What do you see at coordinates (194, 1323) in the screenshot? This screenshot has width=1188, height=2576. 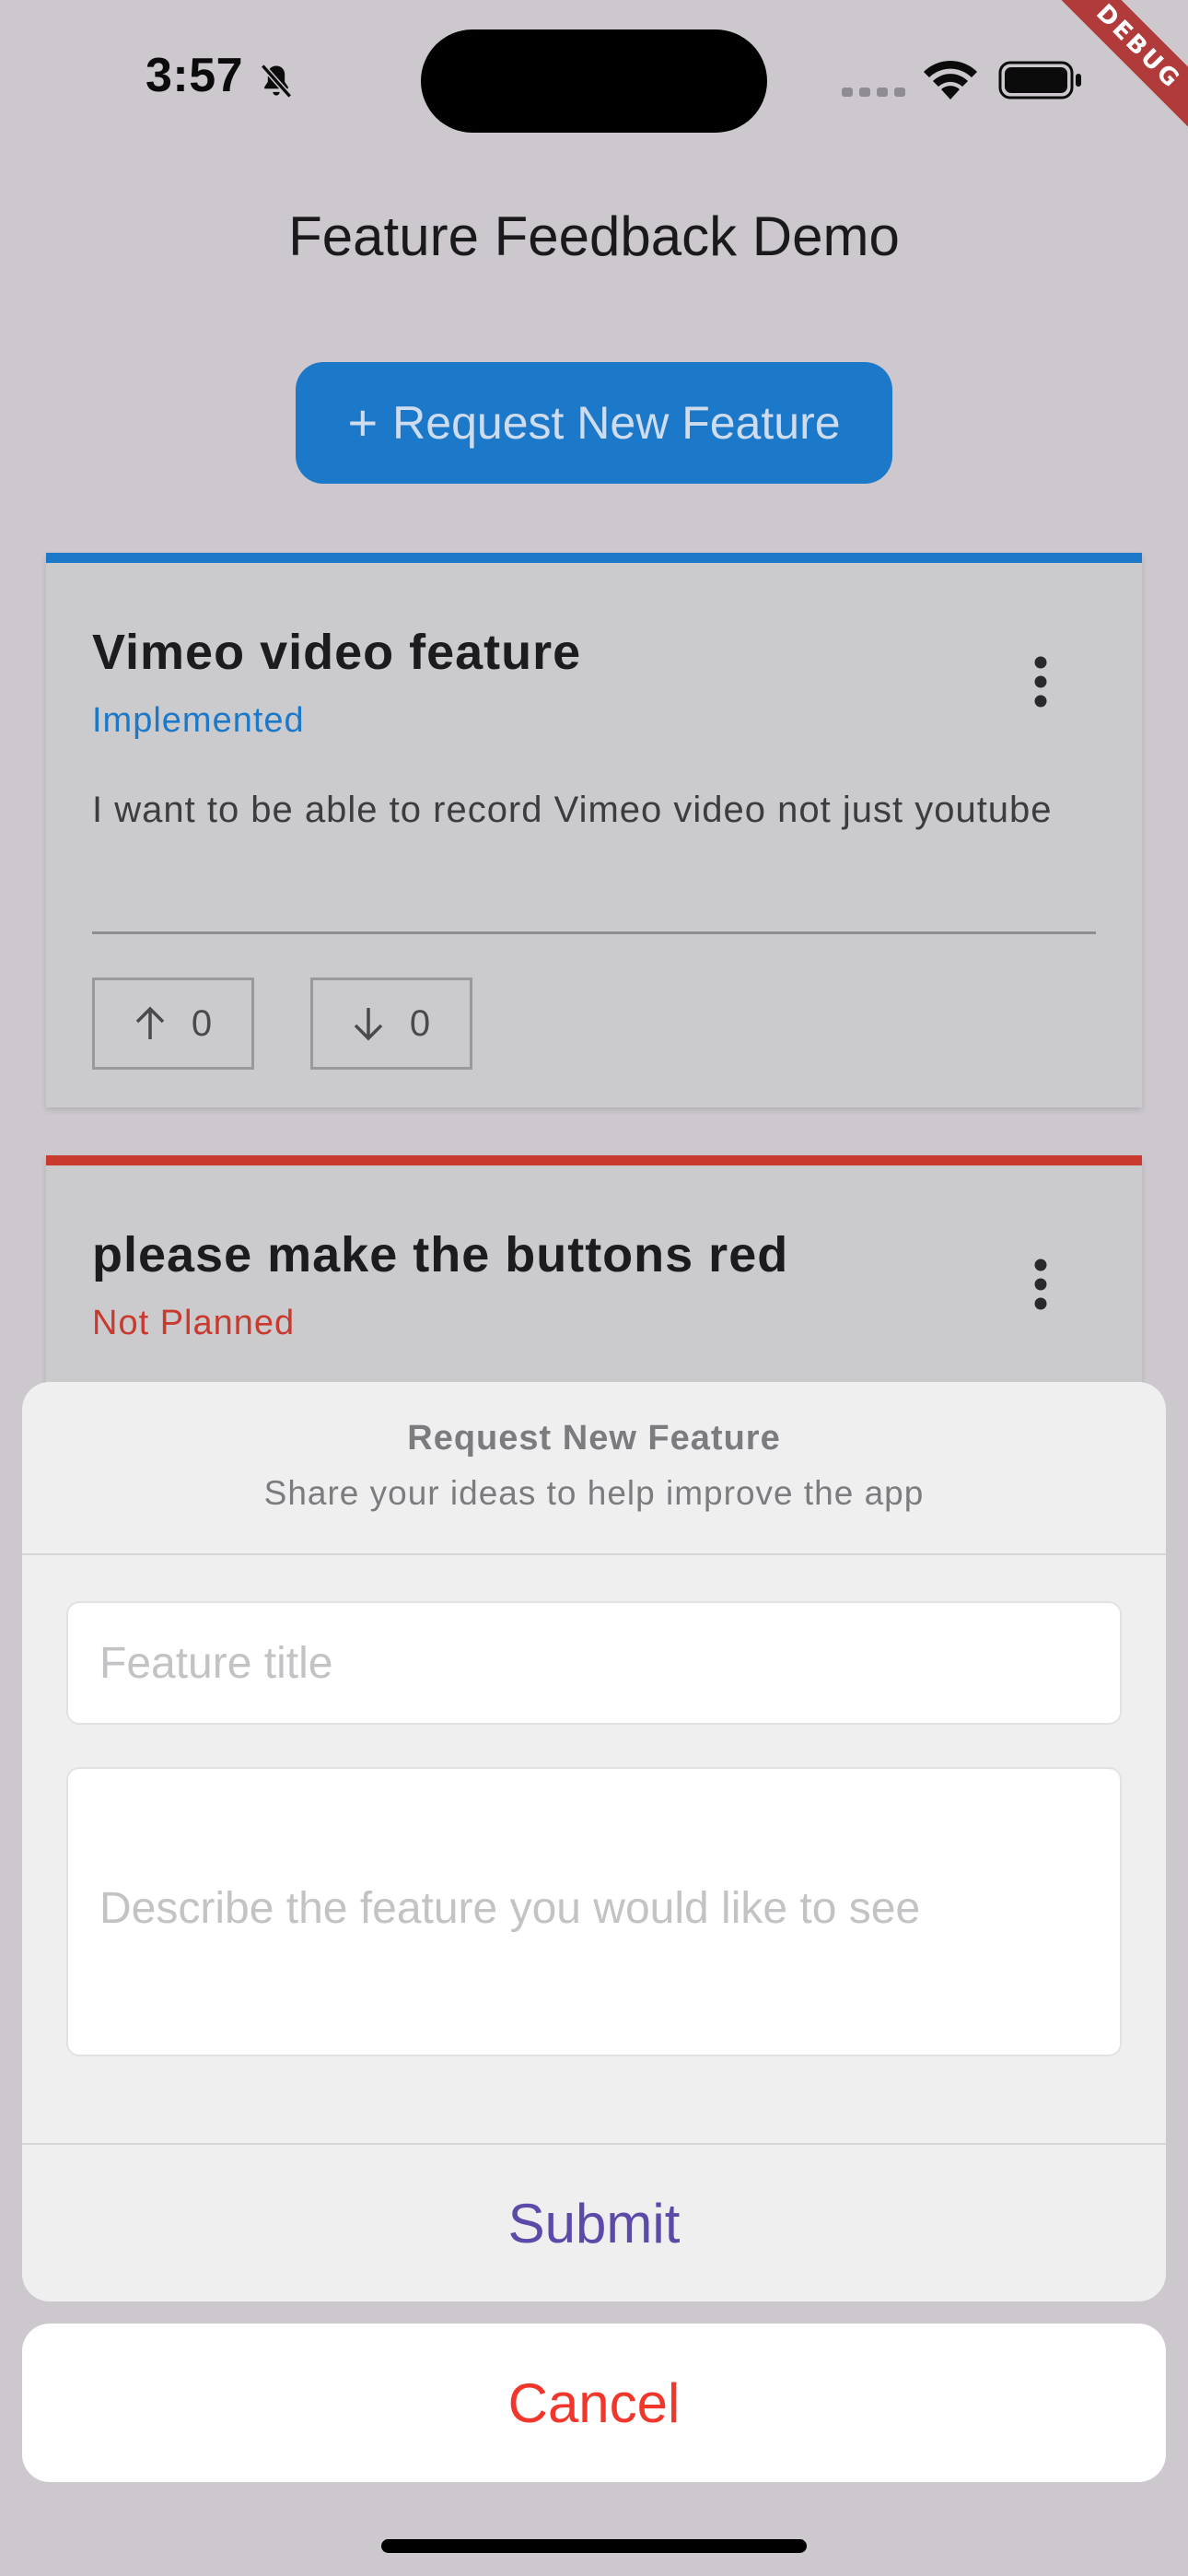 I see `feature-status: Not Planned` at bounding box center [194, 1323].